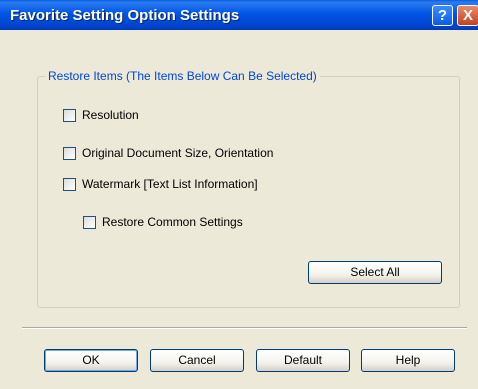  Describe the element at coordinates (178, 153) in the screenshot. I see `original-size-orientation-label: Original Document Size, Orientation` at that location.